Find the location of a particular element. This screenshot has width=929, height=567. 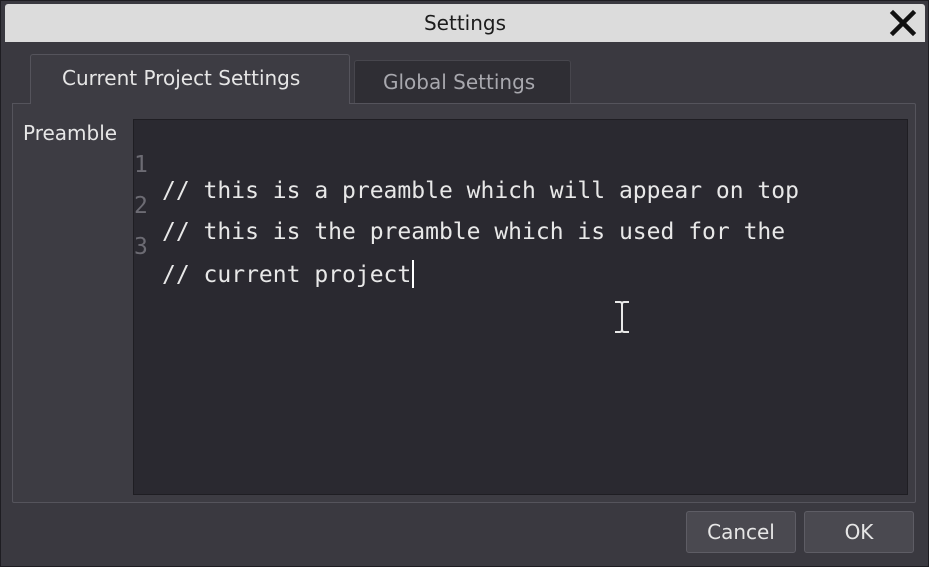

dialog-title: Settings is located at coordinates (465, 23).